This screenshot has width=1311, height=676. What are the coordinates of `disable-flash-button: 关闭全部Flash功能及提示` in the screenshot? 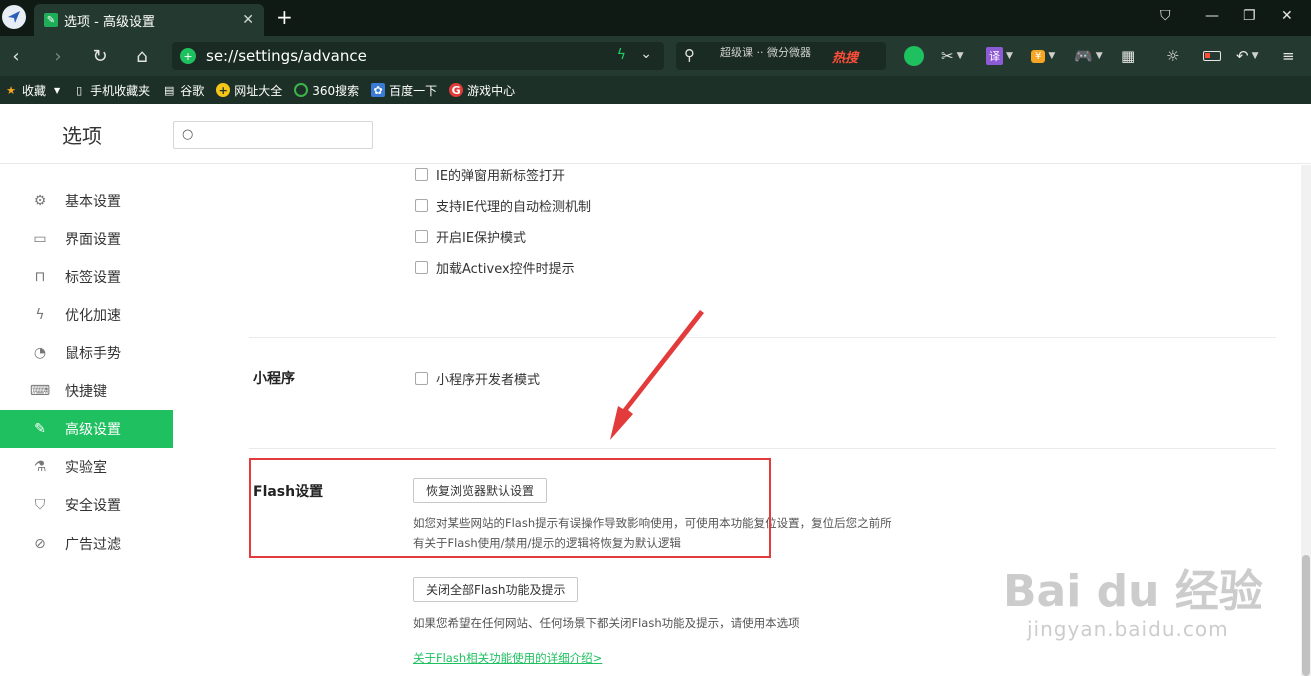 It's located at (496, 589).